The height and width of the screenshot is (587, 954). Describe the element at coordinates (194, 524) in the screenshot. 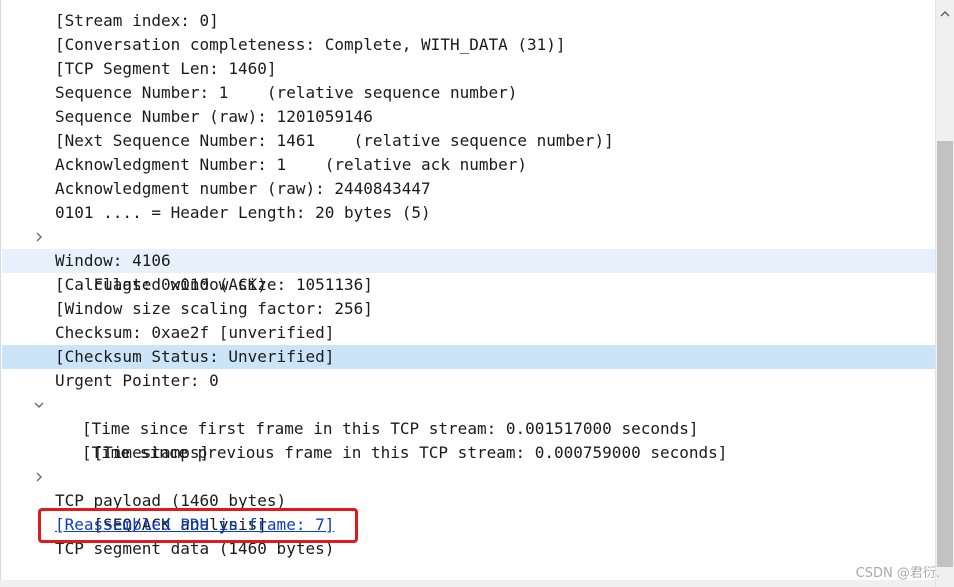

I see `reassembled-pdu-link: [Reassembled PDU in frame: 7]` at that location.